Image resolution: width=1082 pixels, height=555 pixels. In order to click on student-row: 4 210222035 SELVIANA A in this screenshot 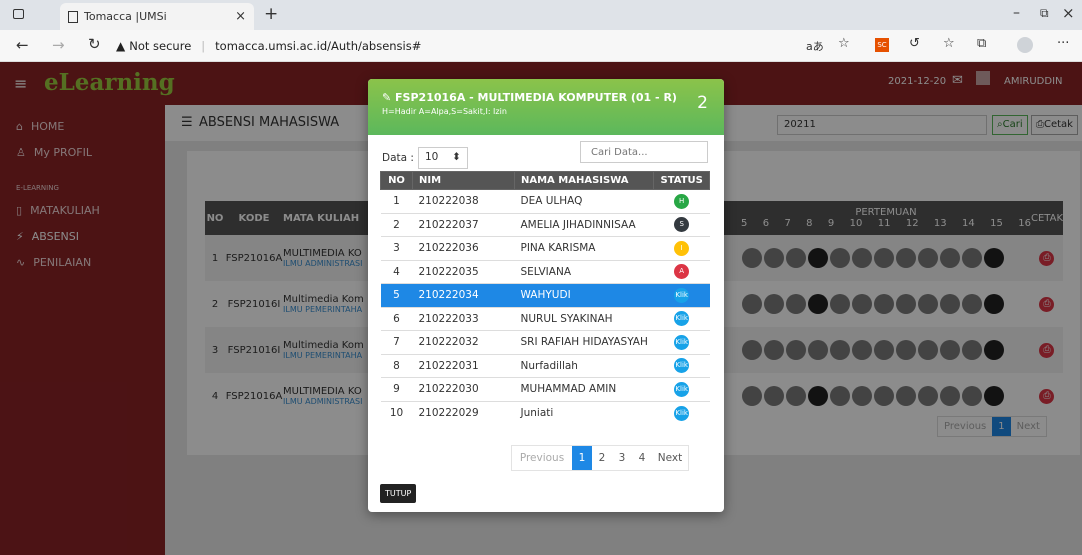, I will do `click(545, 271)`.